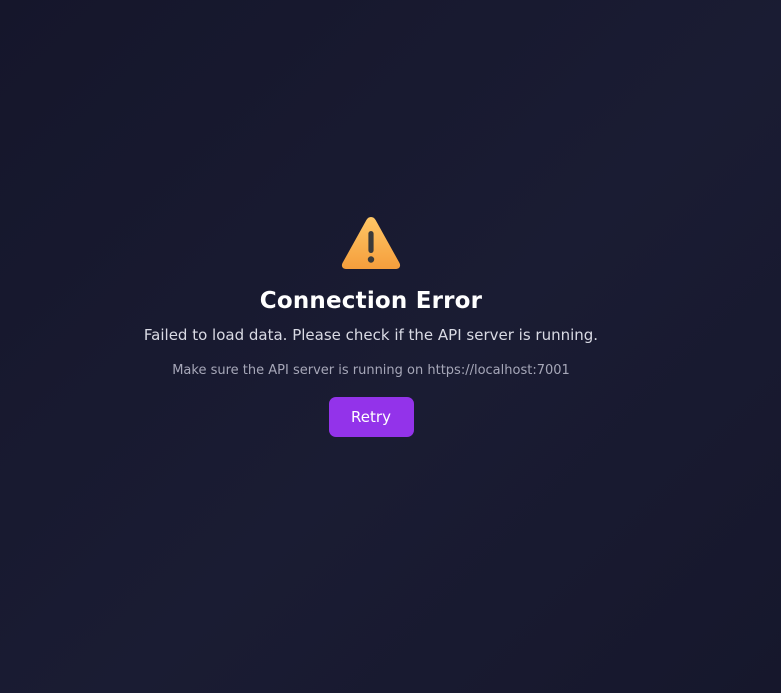 Image resolution: width=781 pixels, height=693 pixels. Describe the element at coordinates (371, 417) in the screenshot. I see `retry-button: Retry` at that location.